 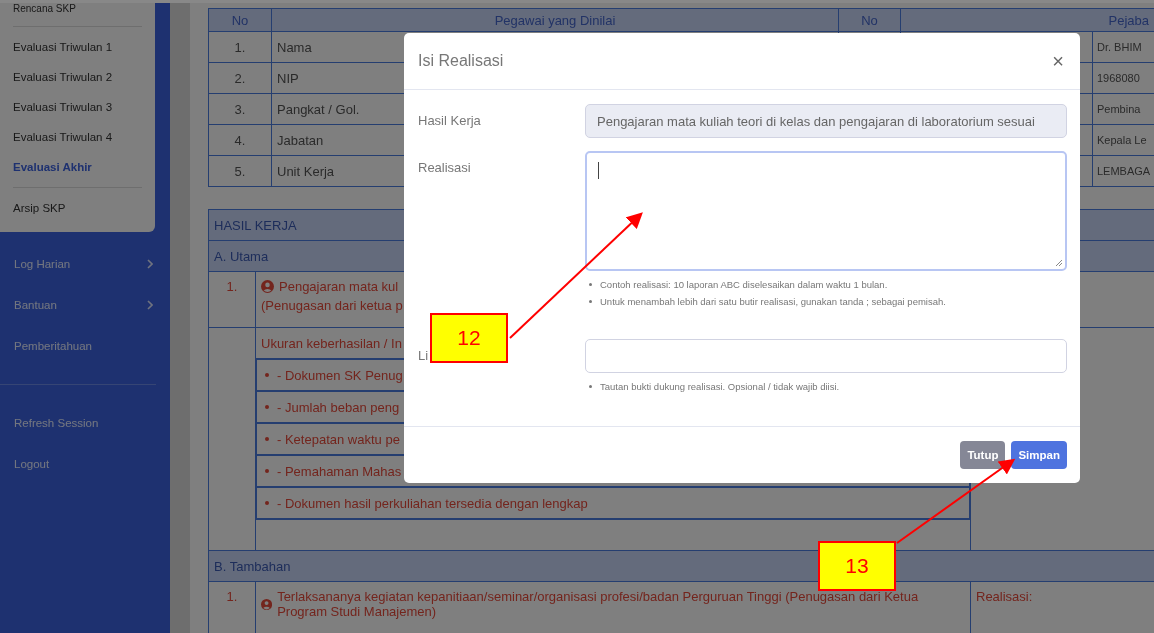 I want to click on indicator-text: - Pemahaman Mahas, so click(x=339, y=471).